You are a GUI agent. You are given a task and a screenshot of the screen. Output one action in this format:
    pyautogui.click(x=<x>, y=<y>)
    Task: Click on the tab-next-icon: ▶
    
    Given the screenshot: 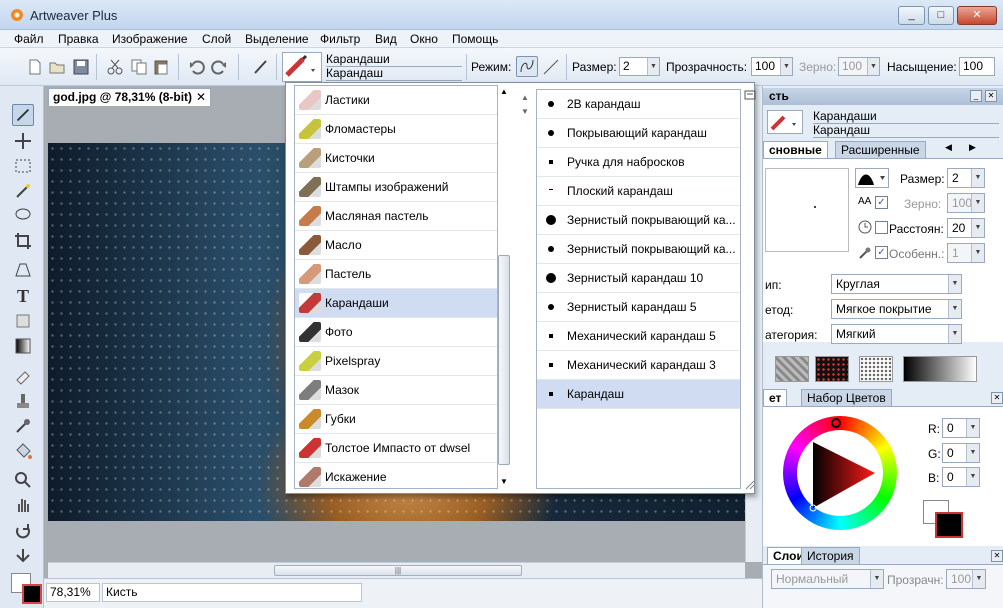 What is the action you would take?
    pyautogui.click(x=972, y=147)
    